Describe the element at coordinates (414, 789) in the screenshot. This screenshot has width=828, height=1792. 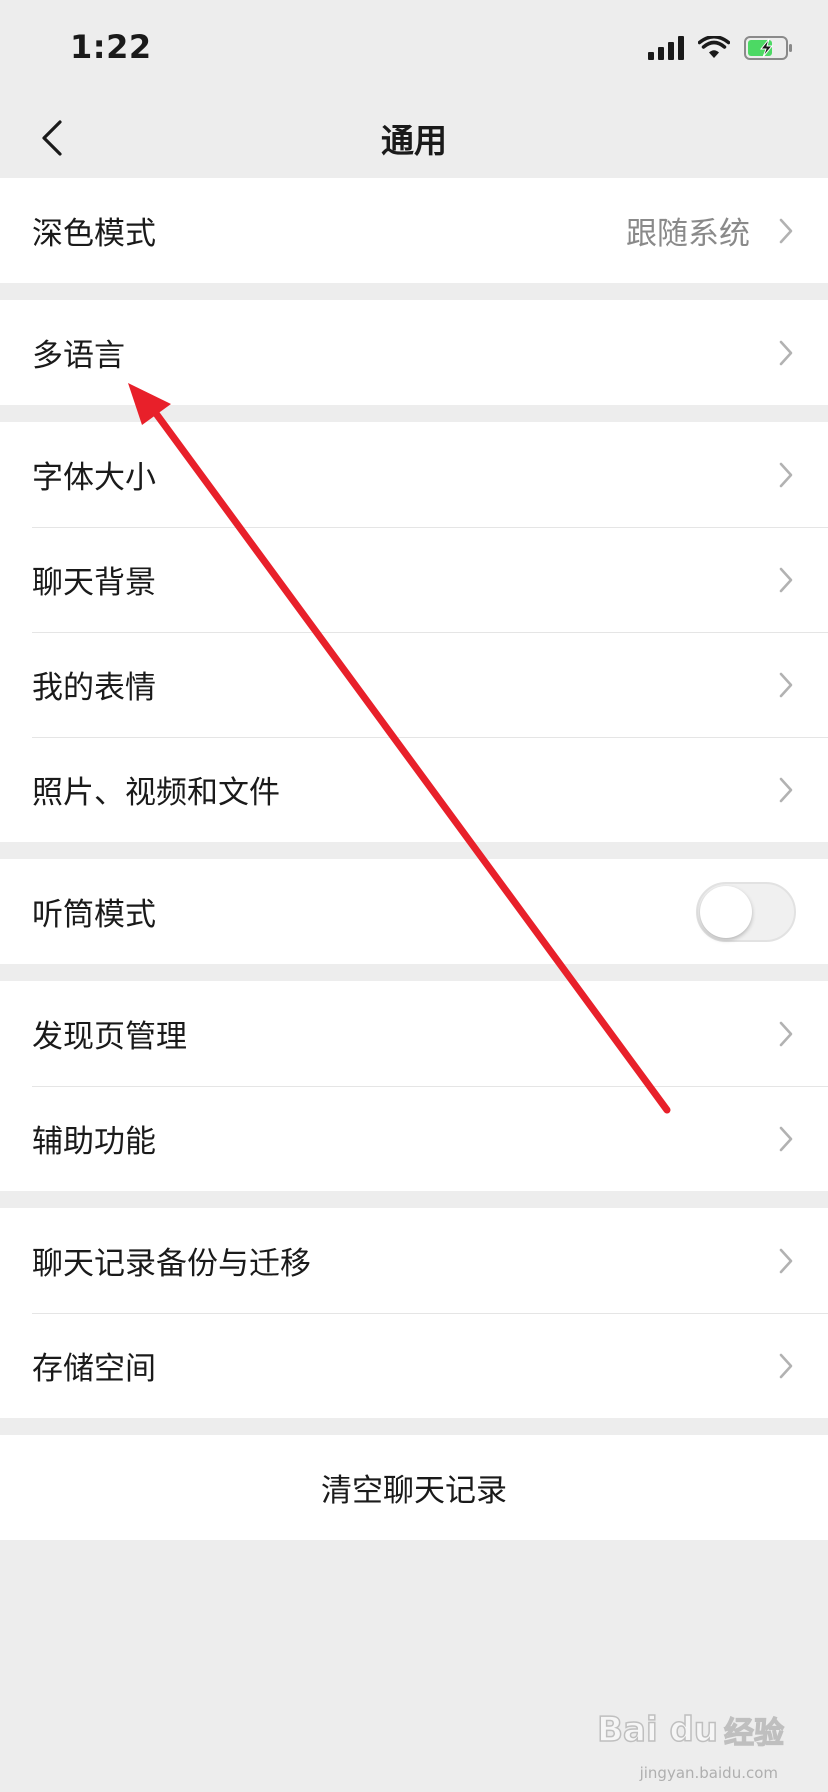
I see `settings-row-media-files: 照片、视频和文件` at that location.